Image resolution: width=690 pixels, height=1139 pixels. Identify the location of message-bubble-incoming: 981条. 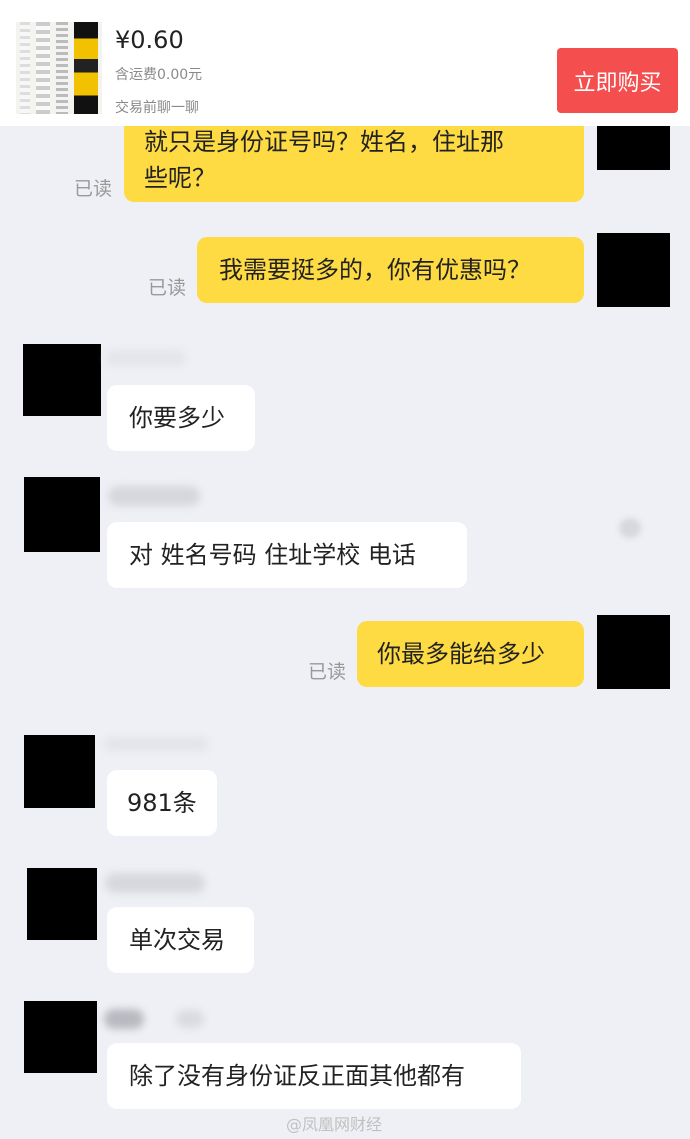
(162, 803).